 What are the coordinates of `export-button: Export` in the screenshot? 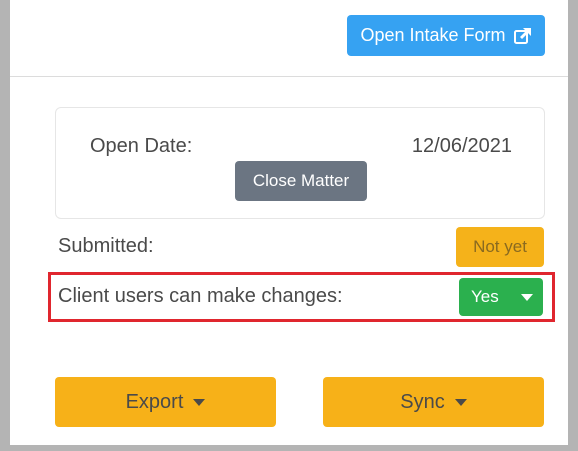 It's located at (165, 402).